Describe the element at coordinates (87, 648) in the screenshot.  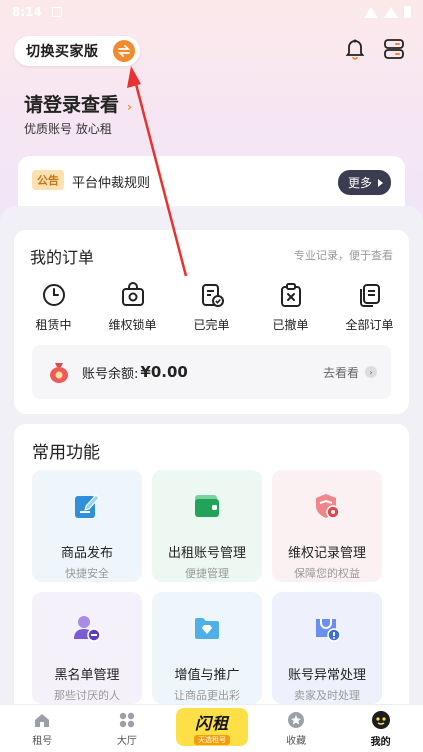
I see `tile-blacklist: 黑名单管理 那些讨厌的人` at that location.